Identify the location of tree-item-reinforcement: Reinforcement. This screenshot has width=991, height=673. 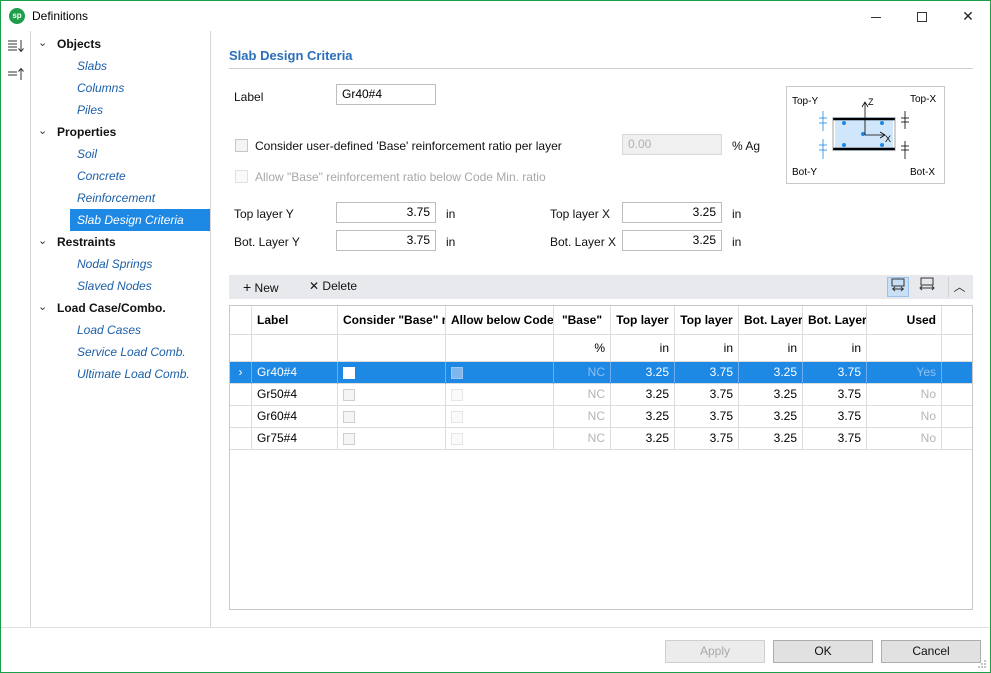
(140, 198).